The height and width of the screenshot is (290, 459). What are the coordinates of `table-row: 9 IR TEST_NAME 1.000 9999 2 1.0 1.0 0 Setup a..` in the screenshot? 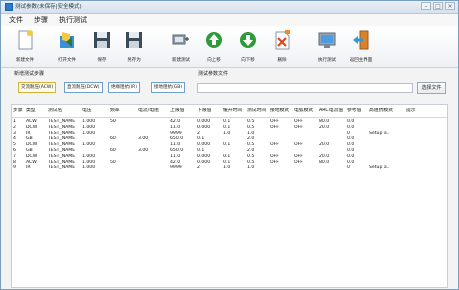 It's located at (229, 168).